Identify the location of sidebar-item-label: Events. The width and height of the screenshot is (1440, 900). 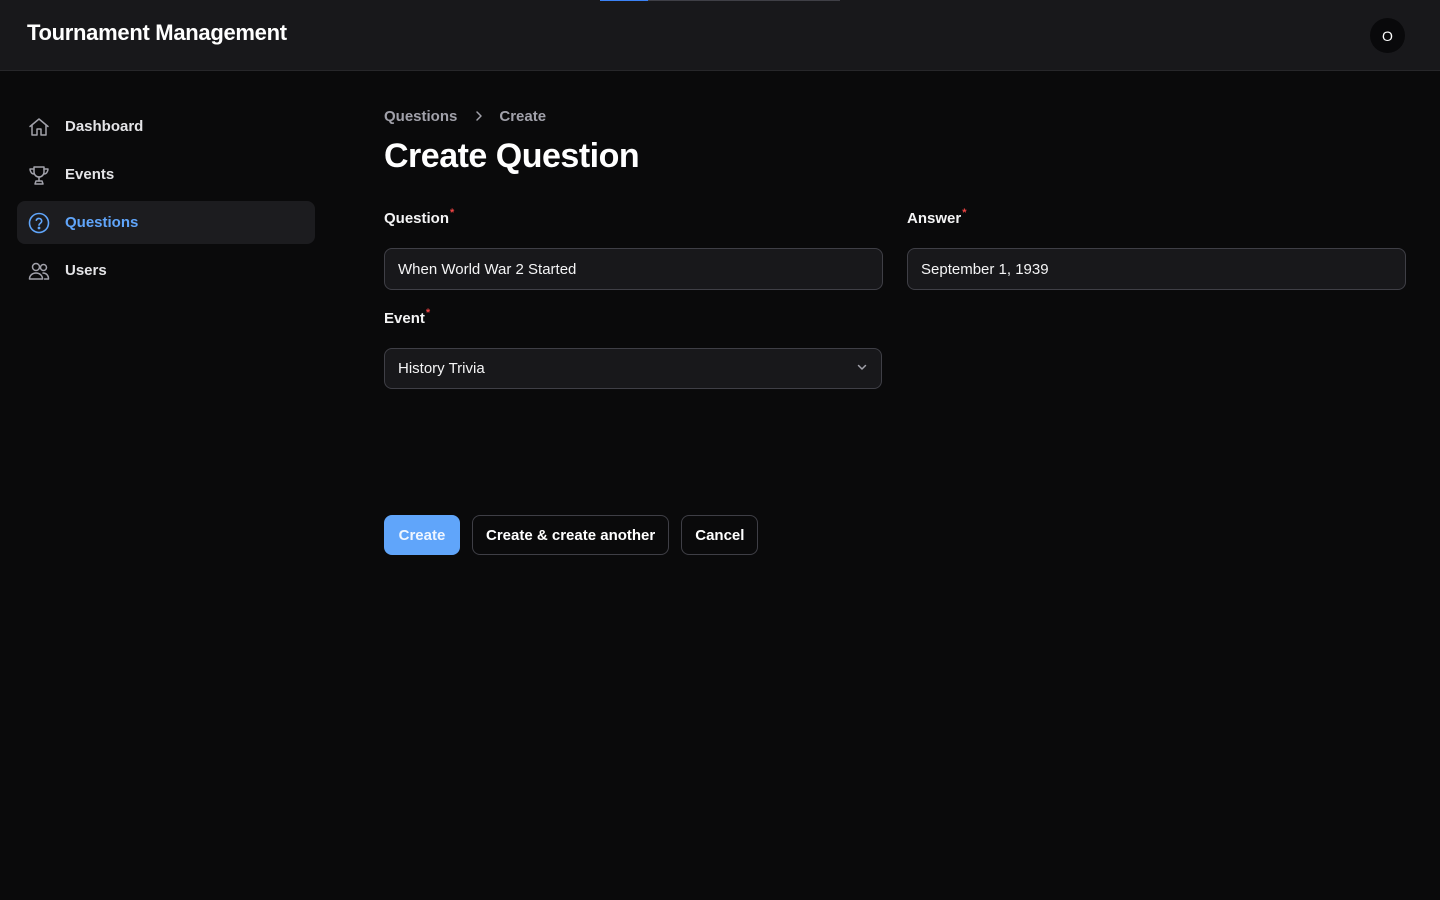
(90, 174).